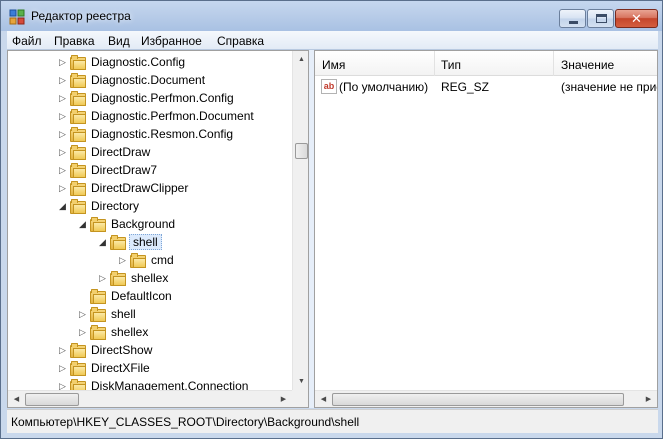 The width and height of the screenshot is (663, 439). Describe the element at coordinates (331, 16) in the screenshot. I see `title-bar: Редактор реестра ✕` at that location.